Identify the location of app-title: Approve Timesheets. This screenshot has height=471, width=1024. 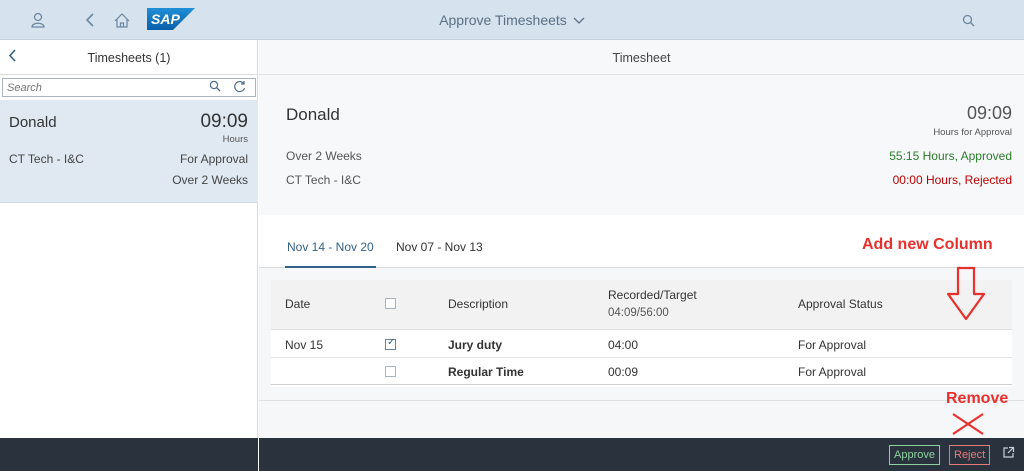
(503, 20).